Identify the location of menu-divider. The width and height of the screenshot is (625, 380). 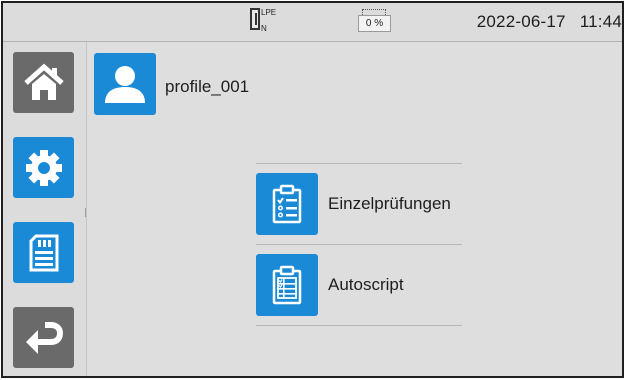
(359, 325).